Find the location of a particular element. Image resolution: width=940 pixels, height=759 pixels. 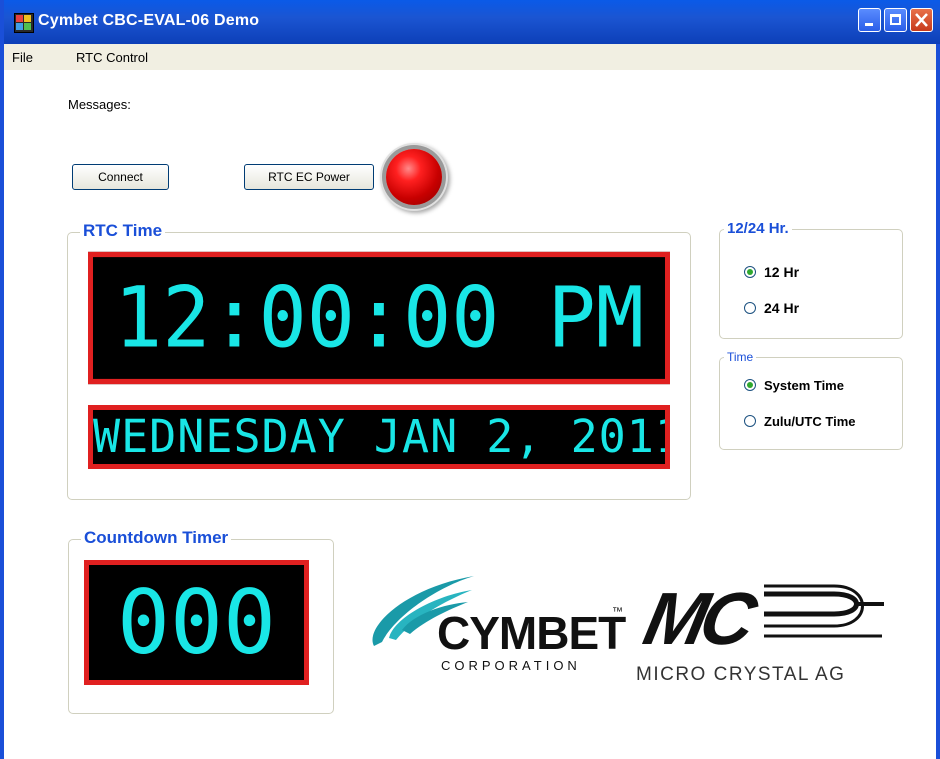

minimize-icon is located at coordinates (869, 24).